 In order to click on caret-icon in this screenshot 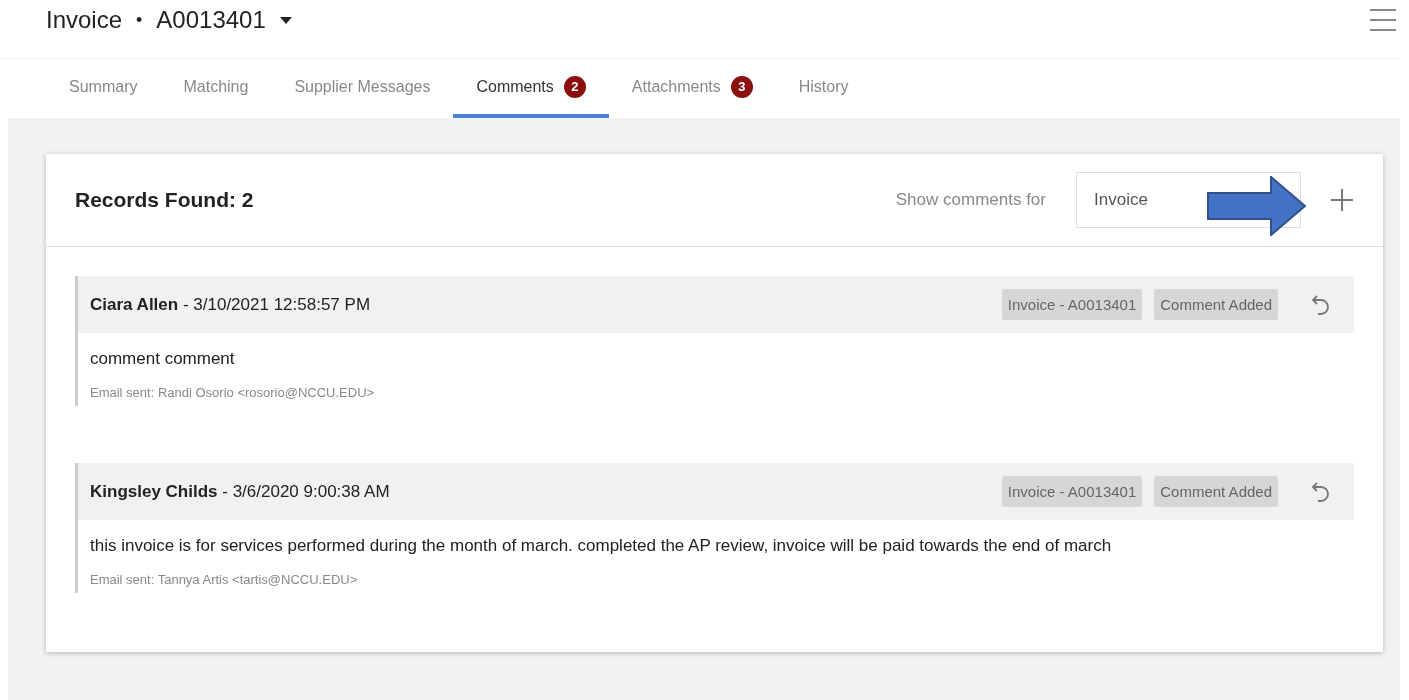, I will do `click(285, 20)`.